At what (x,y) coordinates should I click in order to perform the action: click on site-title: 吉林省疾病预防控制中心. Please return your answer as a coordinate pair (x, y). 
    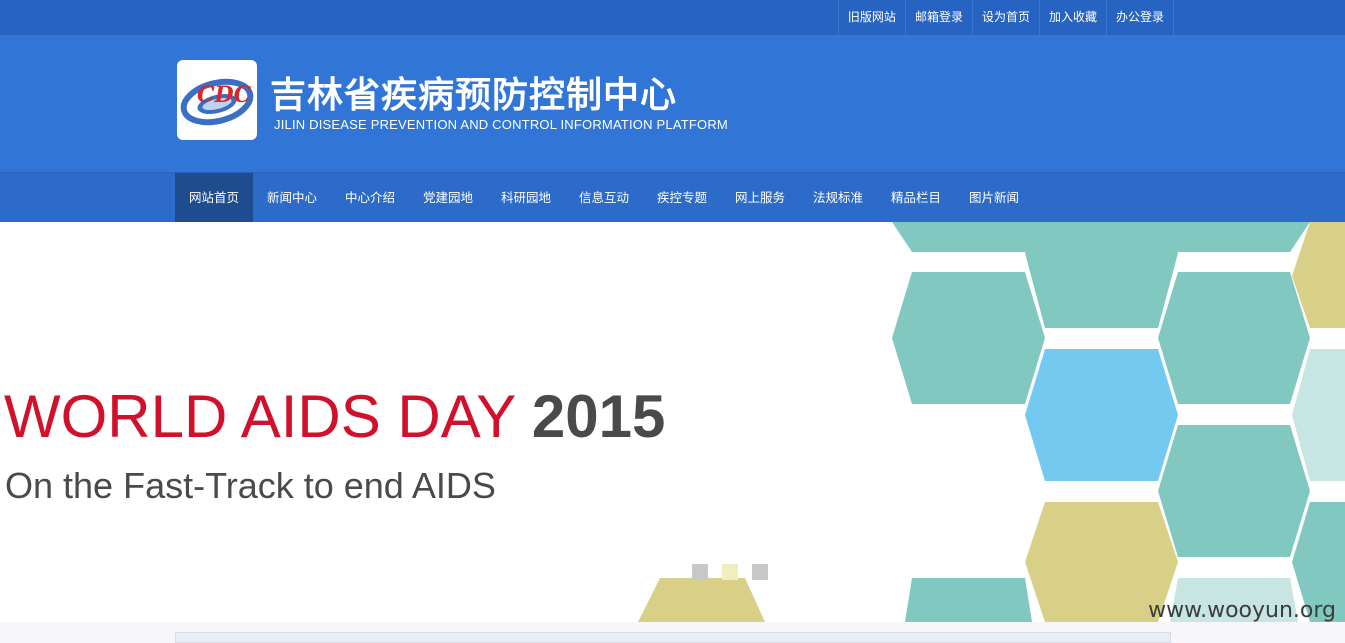
    Looking at the image, I should click on (474, 95).